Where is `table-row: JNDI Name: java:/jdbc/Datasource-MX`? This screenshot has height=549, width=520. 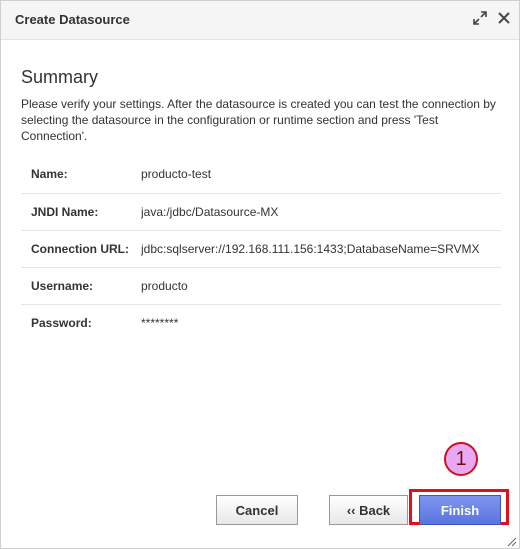
table-row: JNDI Name: java:/jdbc/Datasource-MX is located at coordinates (261, 212).